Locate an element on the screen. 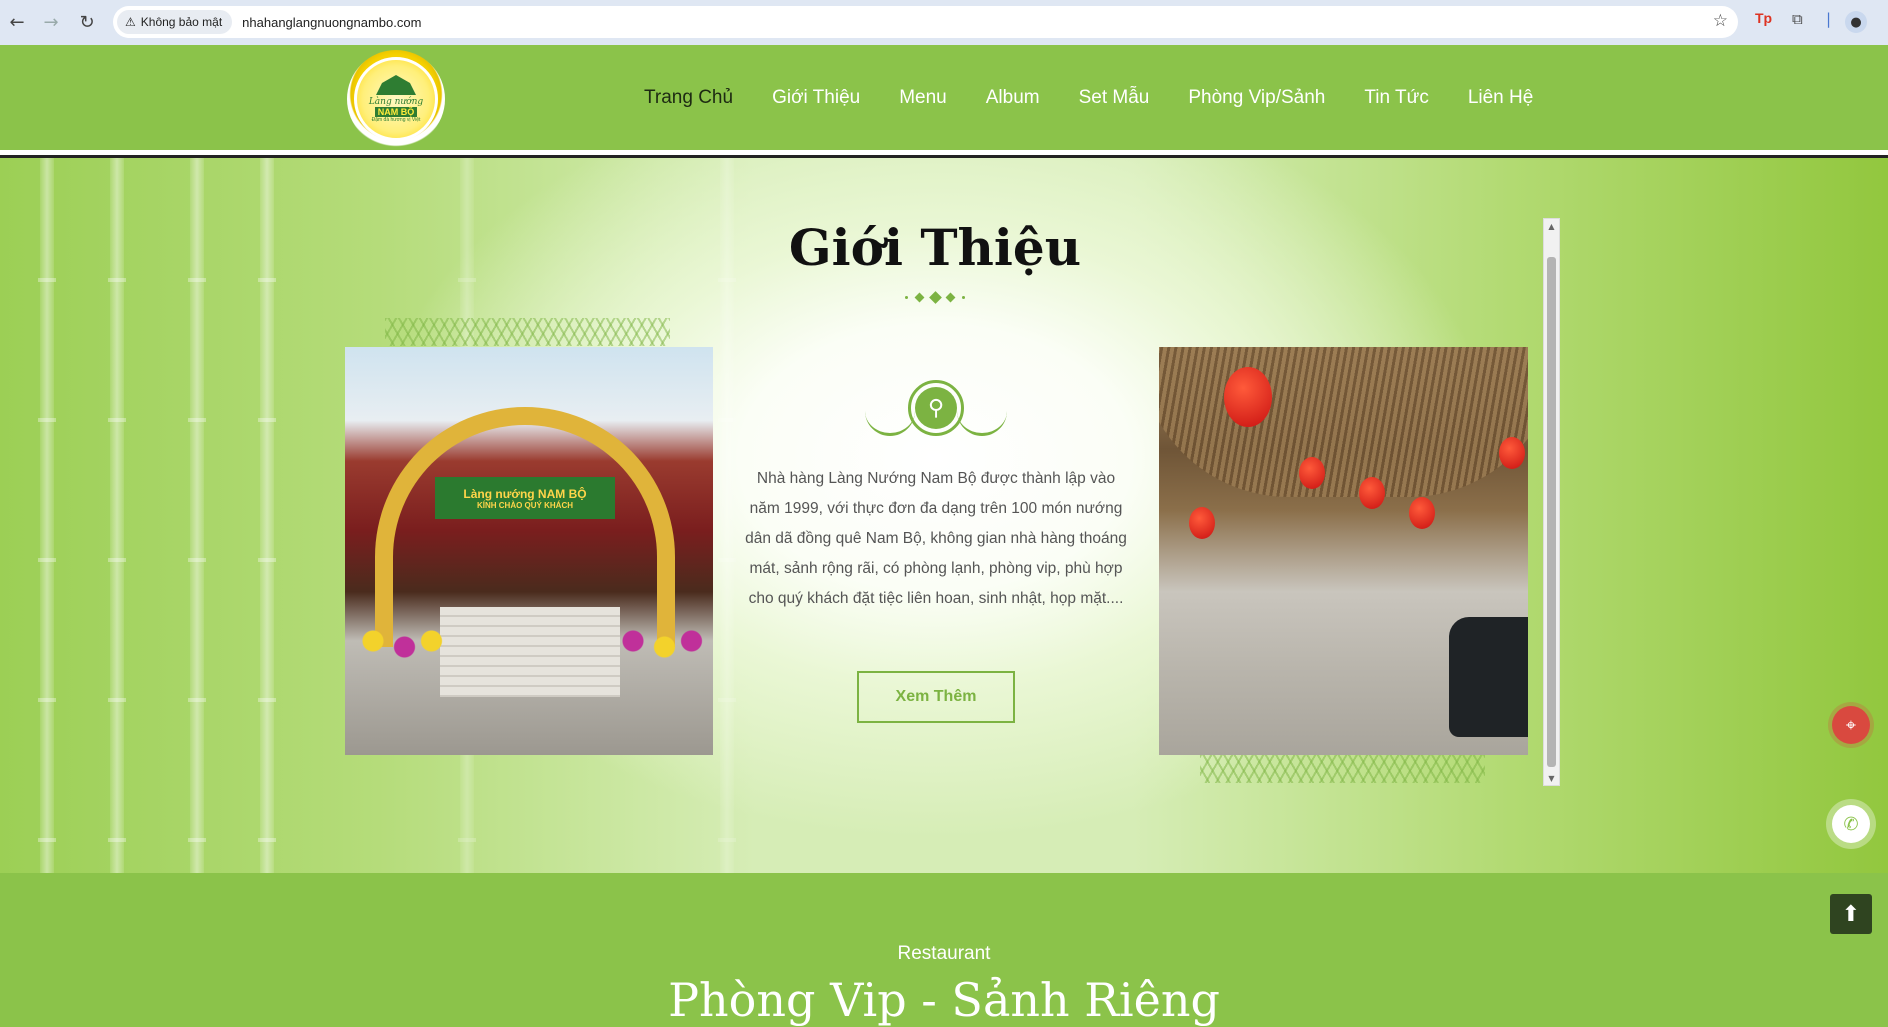 Image resolution: width=1888 pixels, height=1027 pixels. photo-sign-line1: Làng nướng NAM BỘ is located at coordinates (525, 493).